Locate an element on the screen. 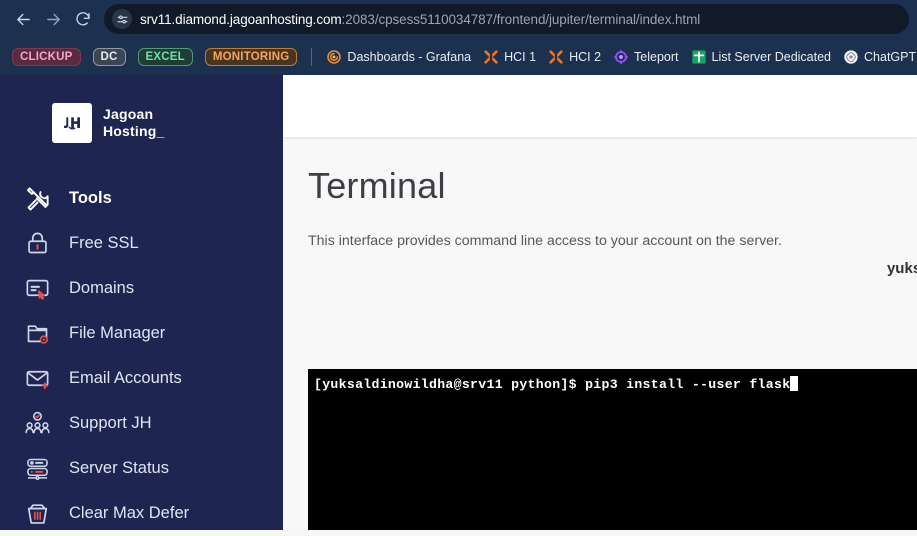 This screenshot has height=536, width=917. terminal-prompt: [yuksaldinowildha@srv11 python]$ is located at coordinates (450, 384).